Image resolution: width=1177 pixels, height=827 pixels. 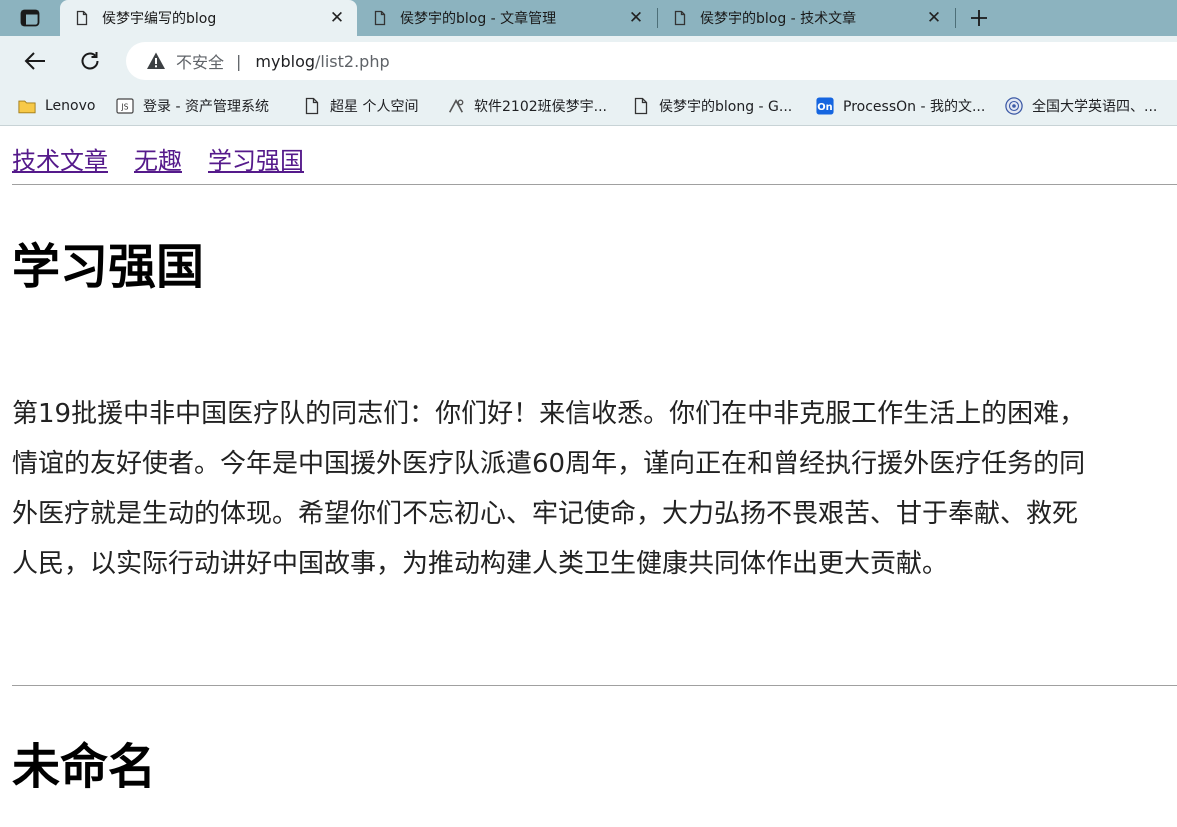 I want to click on security-status: 不安全, so click(x=200, y=61).